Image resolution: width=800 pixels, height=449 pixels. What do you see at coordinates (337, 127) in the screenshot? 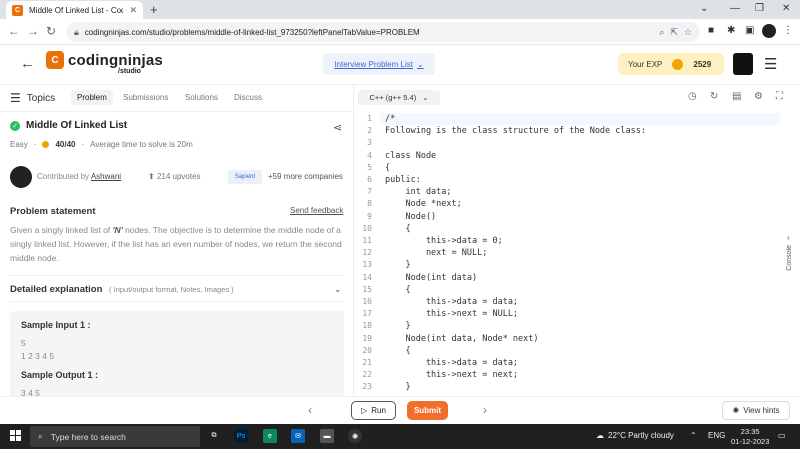
I see `share-icon: ⋖` at bounding box center [337, 127].